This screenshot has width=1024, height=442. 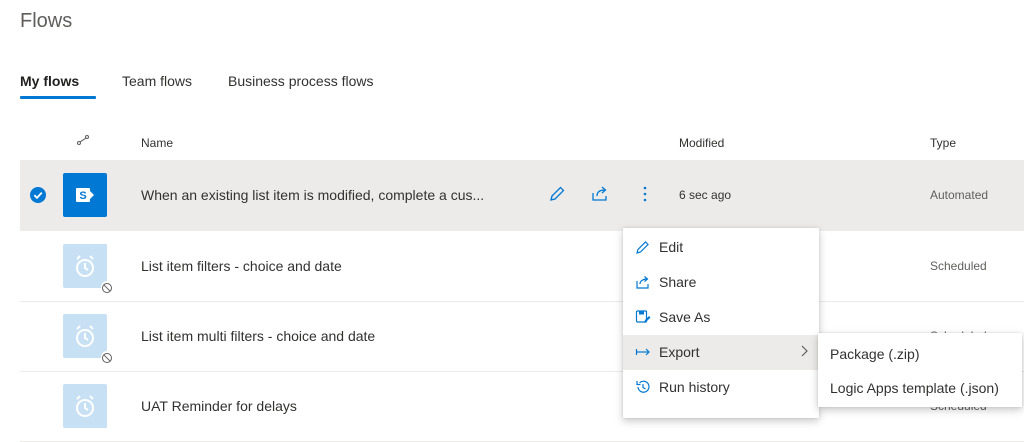 I want to click on svg-text: S, so click(x=82, y=196).